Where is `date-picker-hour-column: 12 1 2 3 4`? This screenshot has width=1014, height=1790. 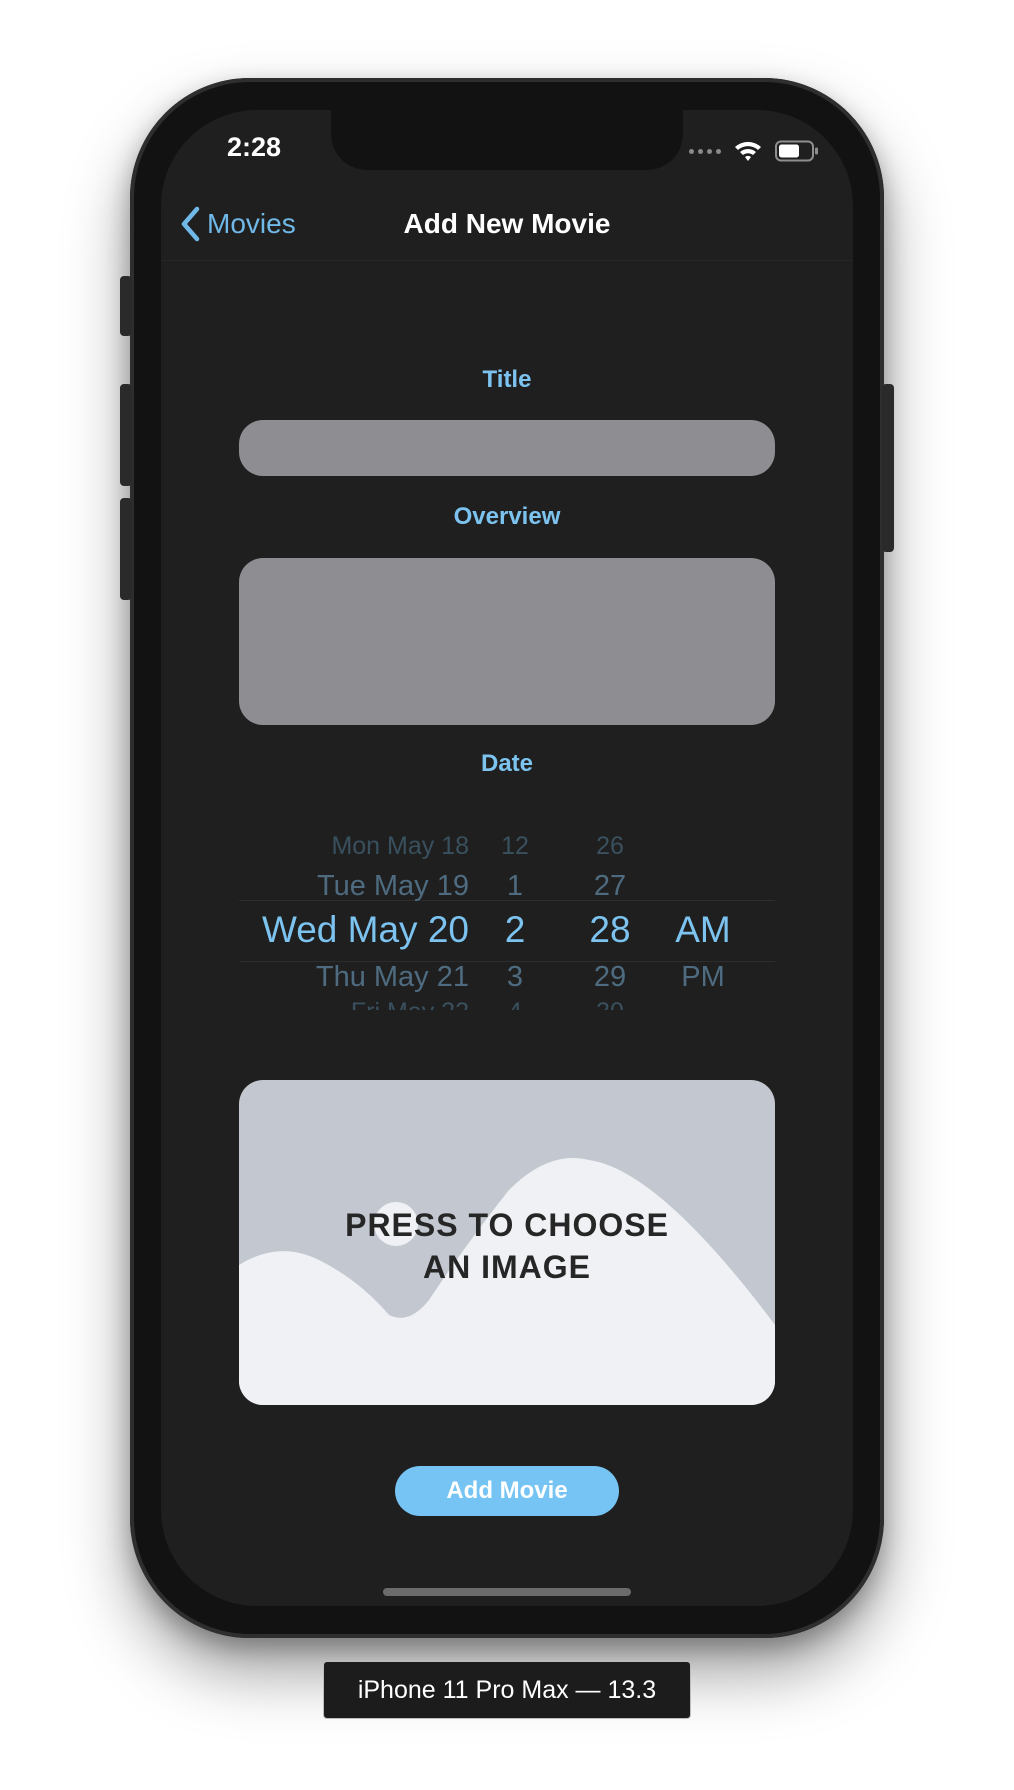
date-picker-hour-column: 12 1 2 3 4 is located at coordinates (515, 910).